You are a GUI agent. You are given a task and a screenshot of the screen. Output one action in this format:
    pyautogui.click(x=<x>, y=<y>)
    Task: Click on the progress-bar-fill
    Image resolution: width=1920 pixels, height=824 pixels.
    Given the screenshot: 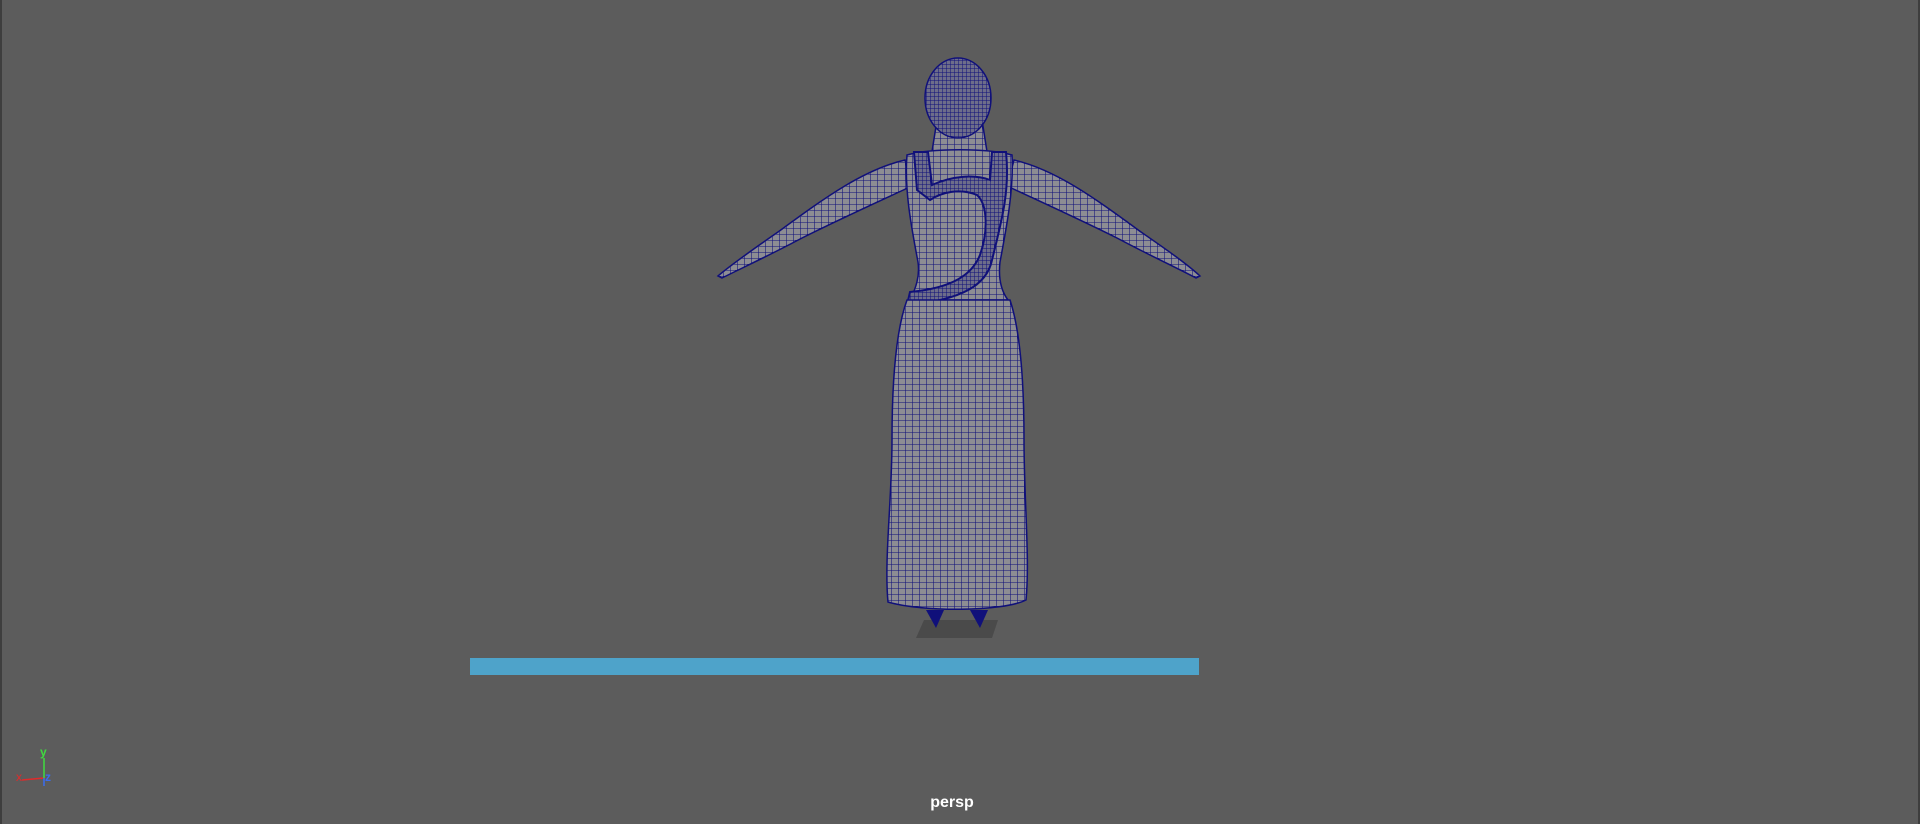 What is the action you would take?
    pyautogui.click(x=834, y=666)
    